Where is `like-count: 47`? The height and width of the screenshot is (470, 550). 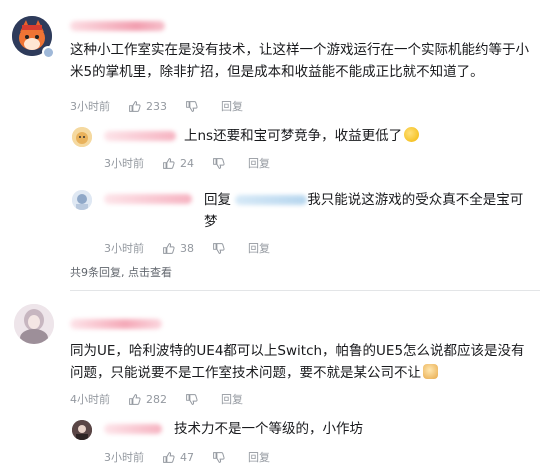 like-count: 47 is located at coordinates (187, 457).